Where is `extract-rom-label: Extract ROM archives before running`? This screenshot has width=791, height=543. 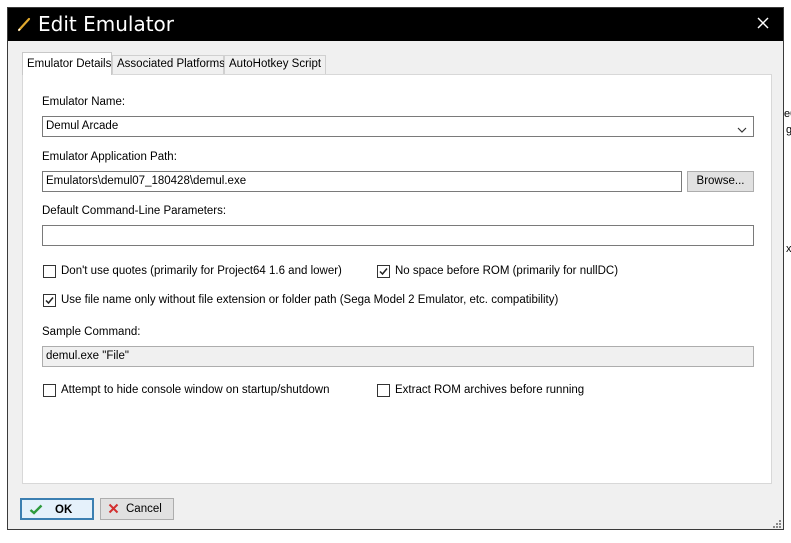
extract-rom-label: Extract ROM archives before running is located at coordinates (490, 390).